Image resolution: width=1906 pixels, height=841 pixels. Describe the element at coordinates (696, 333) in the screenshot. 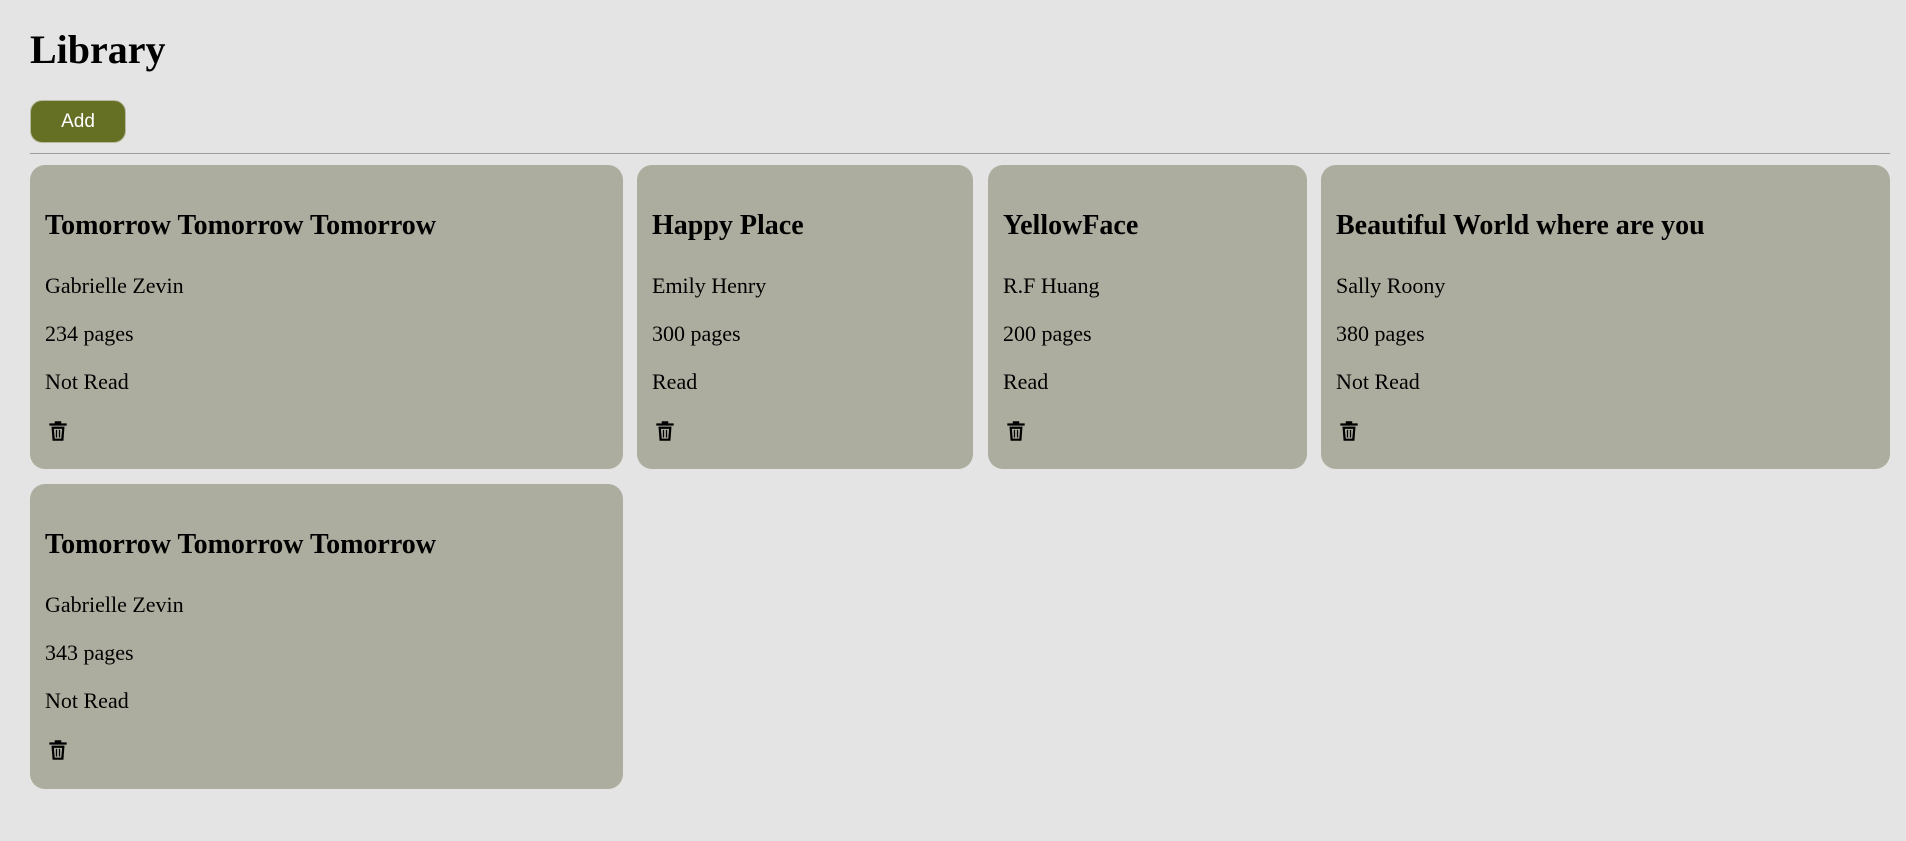

I see `book-pages: 300 pages` at that location.